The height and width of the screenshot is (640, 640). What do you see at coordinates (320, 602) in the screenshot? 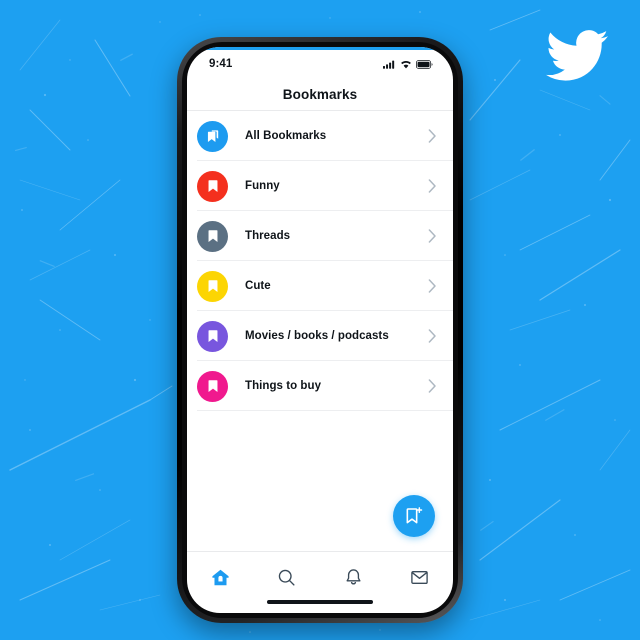
I see `home-indicator` at bounding box center [320, 602].